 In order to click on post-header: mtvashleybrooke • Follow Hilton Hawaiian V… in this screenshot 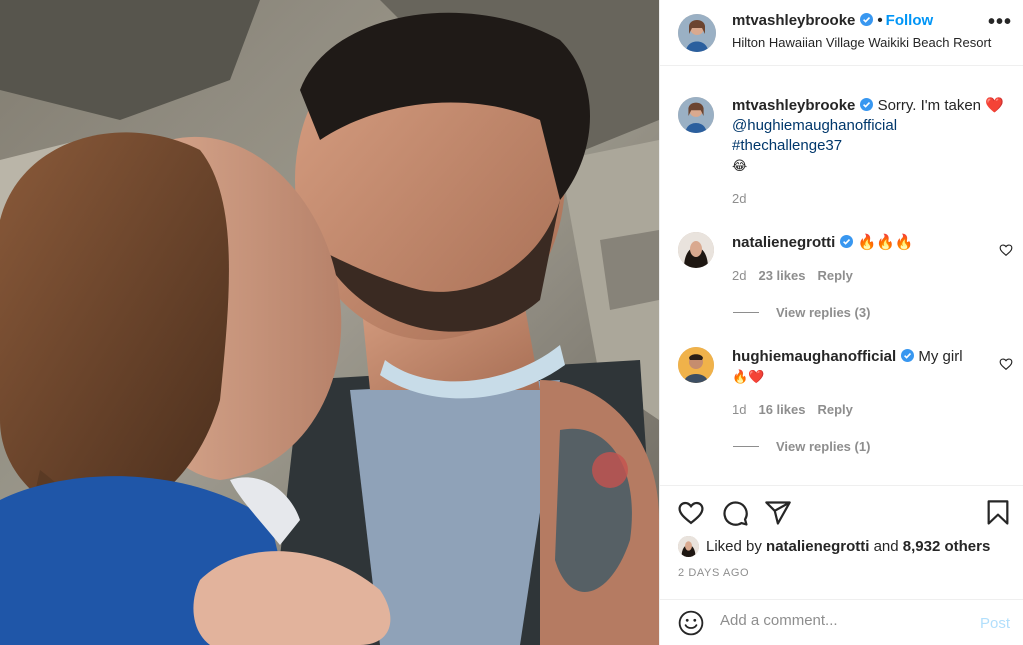, I will do `click(841, 33)`.